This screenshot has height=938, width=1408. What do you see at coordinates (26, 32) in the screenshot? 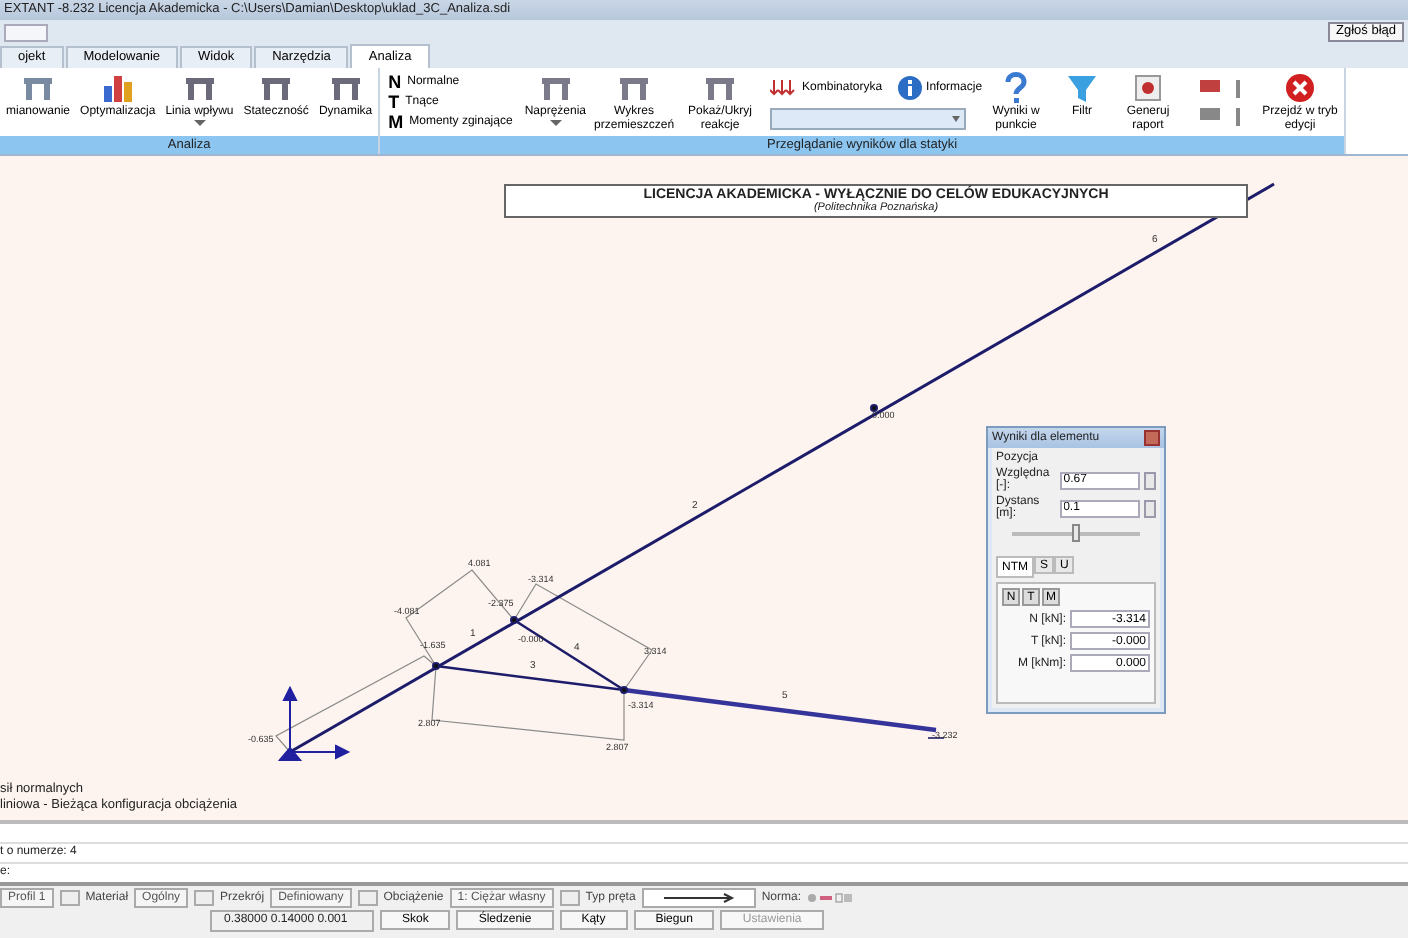
I see `quick-access-toolbar` at bounding box center [26, 32].